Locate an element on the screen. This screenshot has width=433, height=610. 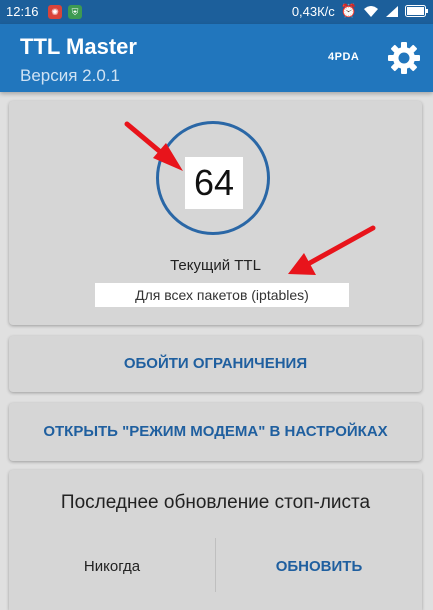
open-modem-settings-button: ОТКРЫТЬ "РЕЖИМ МОДЕМА" В НАСТРОЙКАХ is located at coordinates (215, 432).